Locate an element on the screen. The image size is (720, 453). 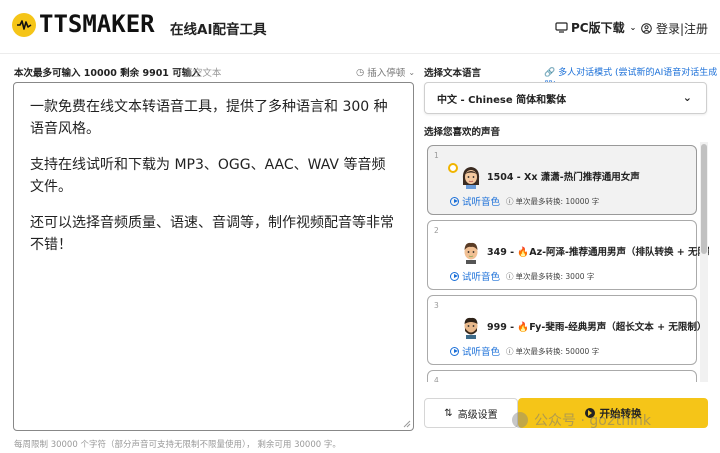
clear-text-label: 清空文本 is located at coordinates (202, 73).